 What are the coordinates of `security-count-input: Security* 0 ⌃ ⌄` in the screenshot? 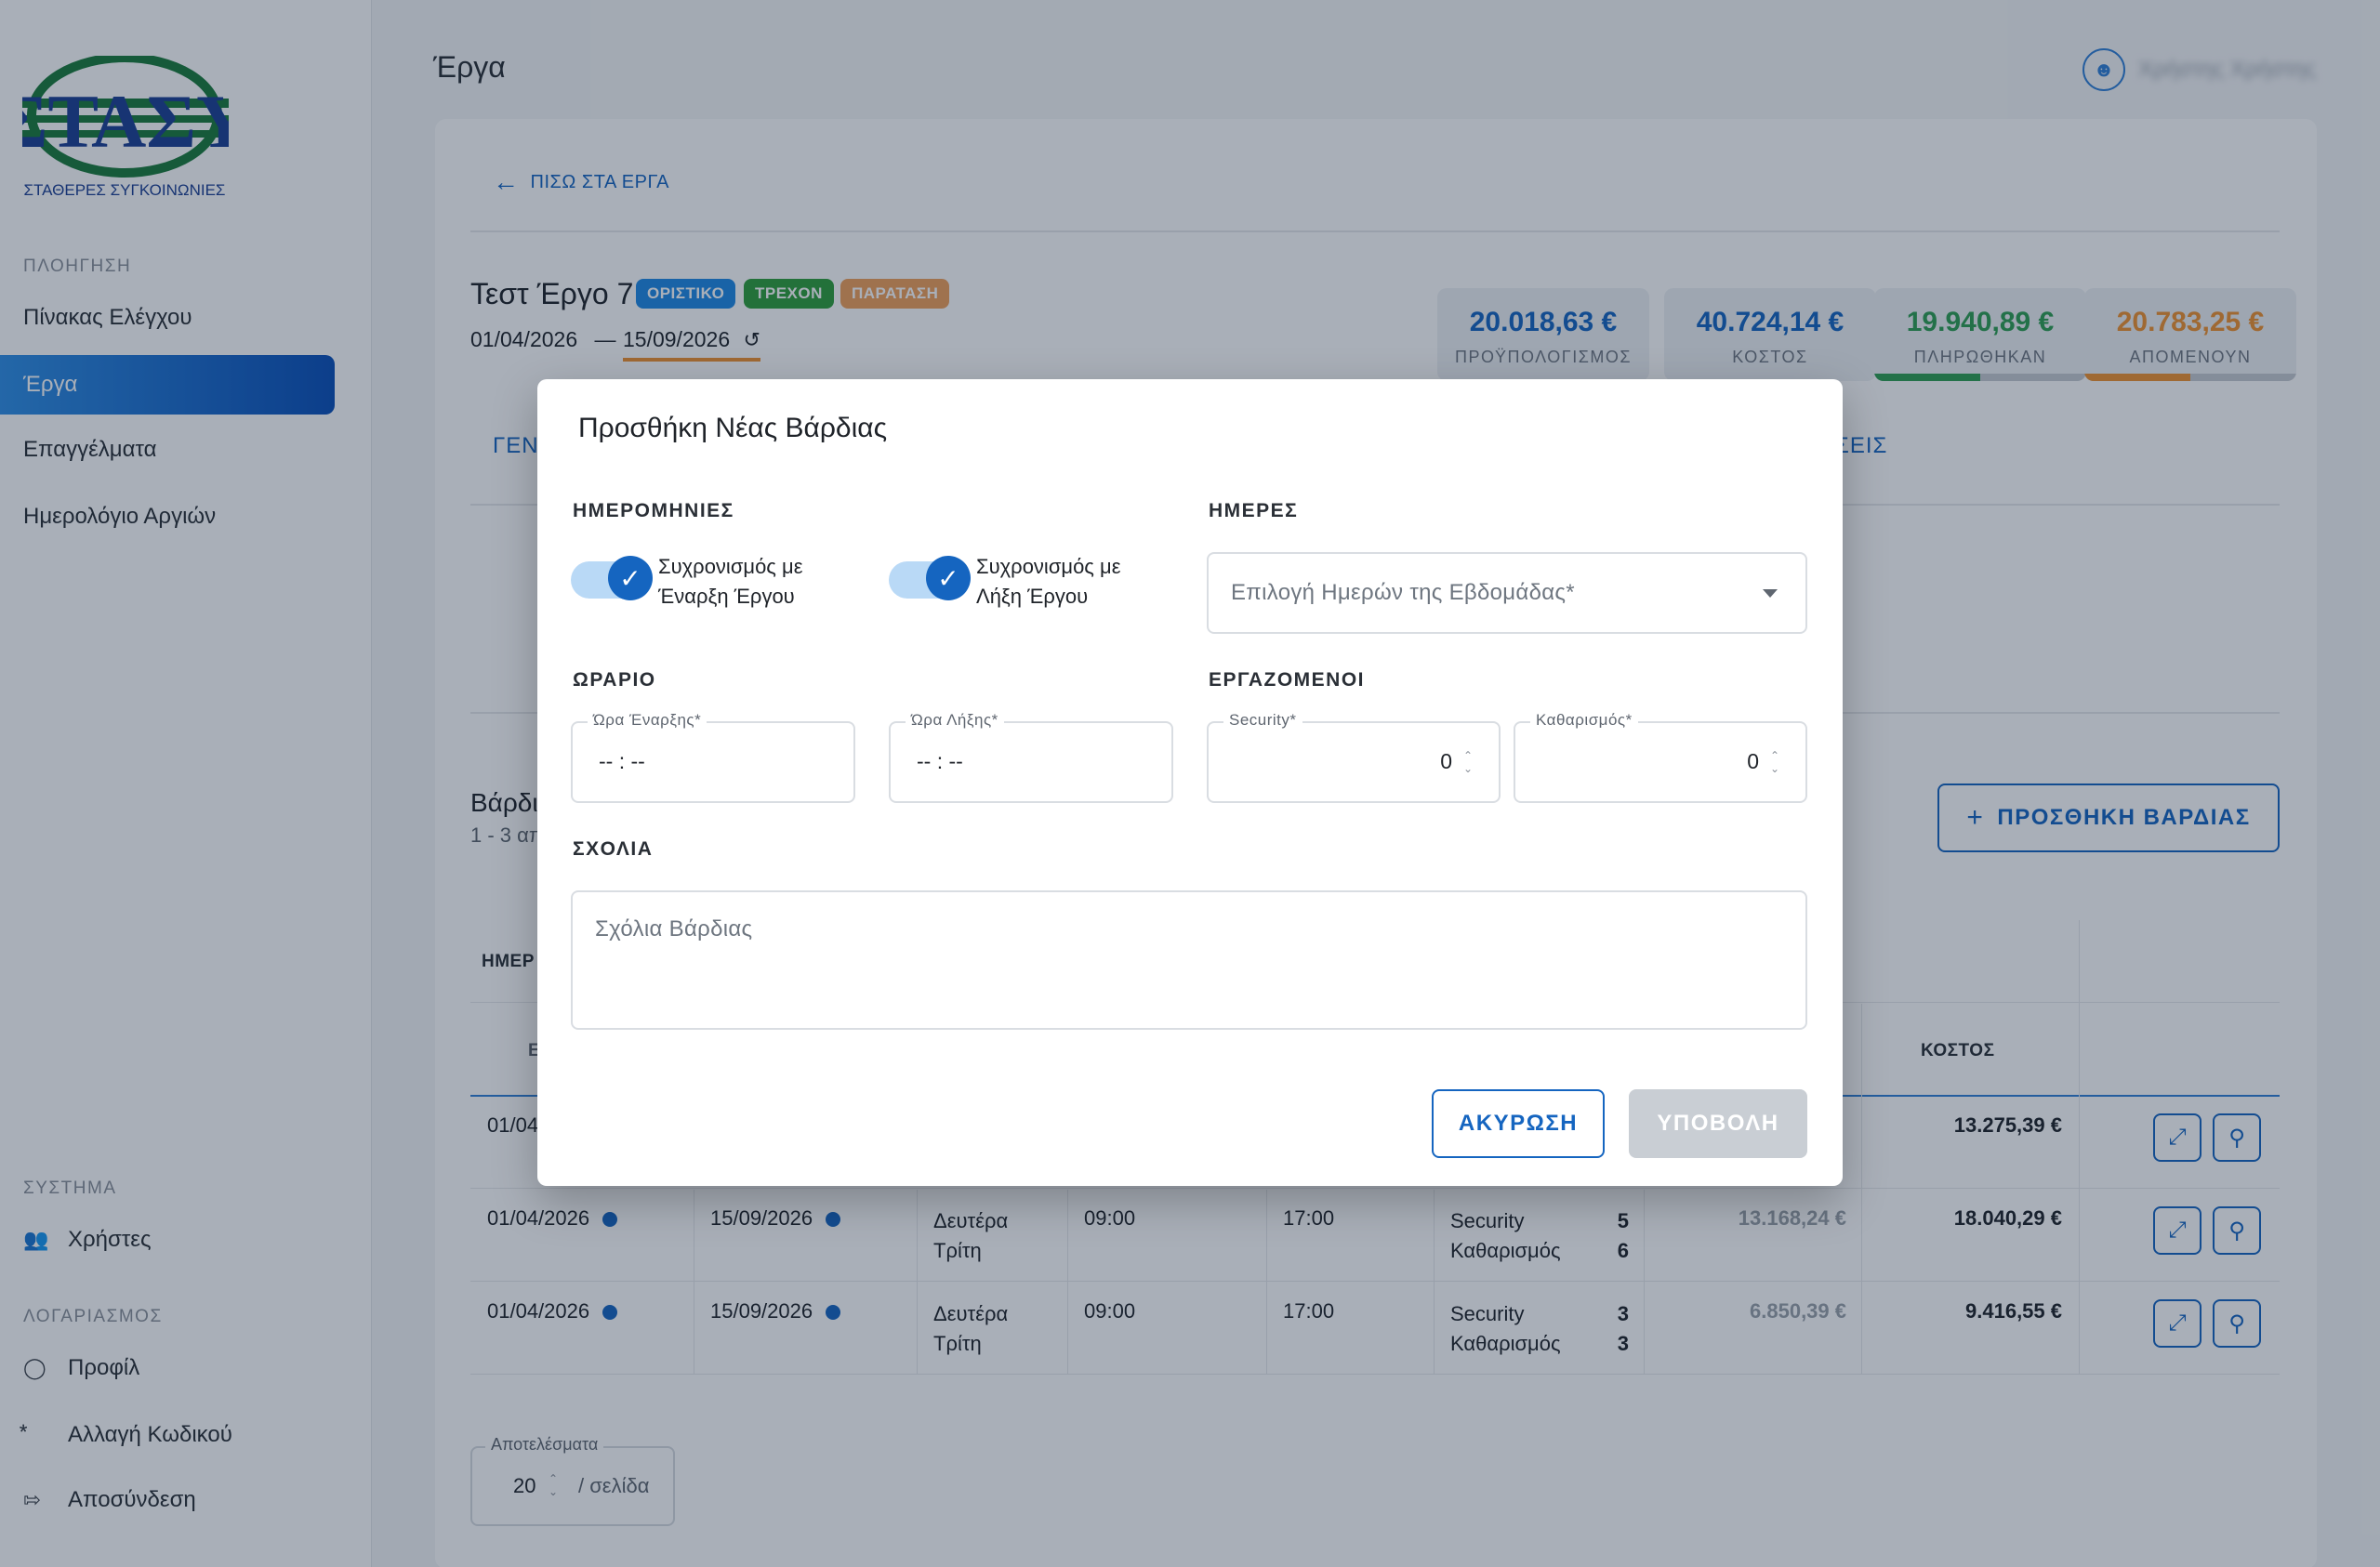 It's located at (1354, 757).